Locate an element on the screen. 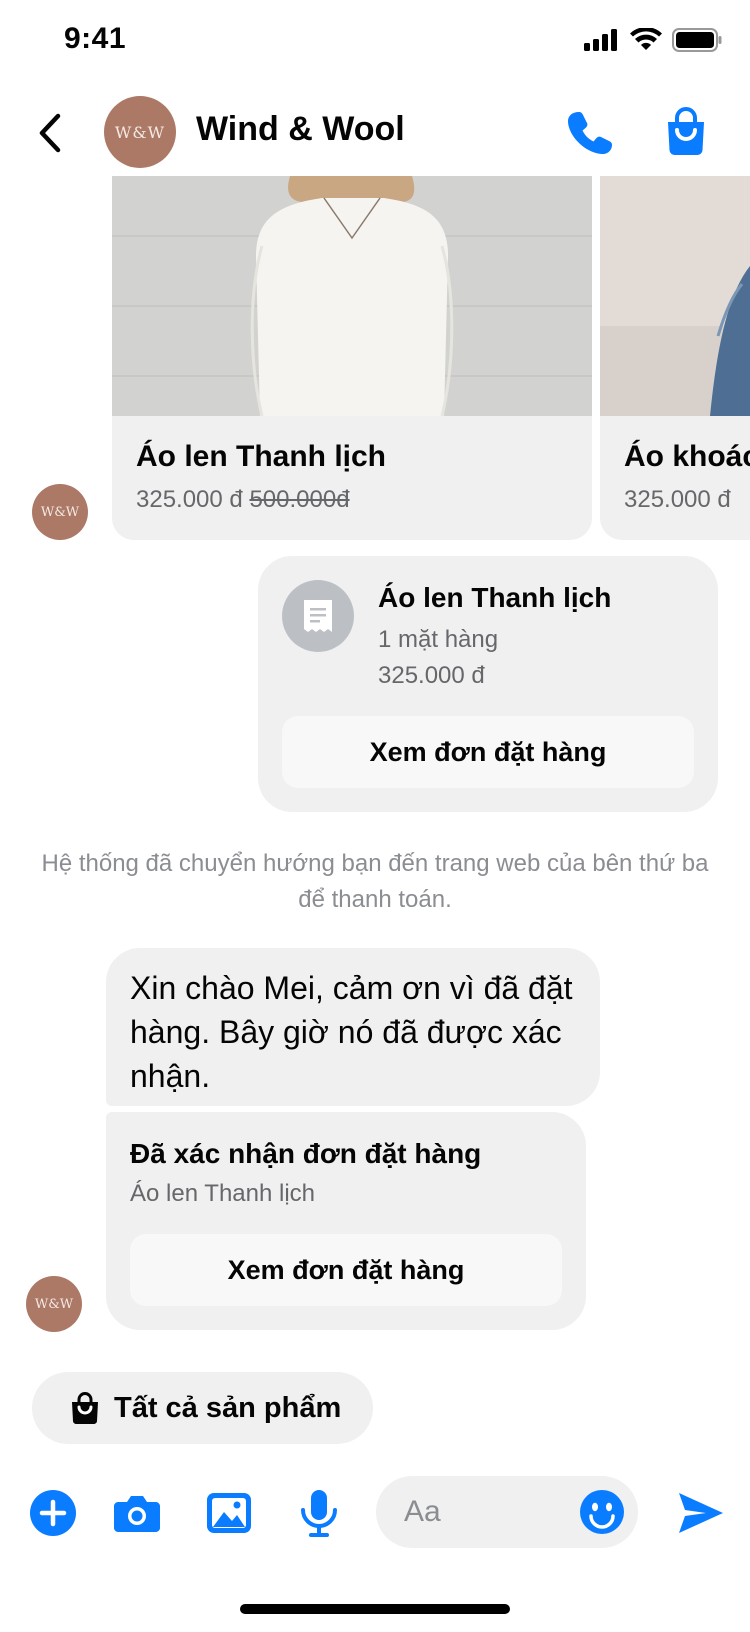  message-input-container is located at coordinates (507, 1512).